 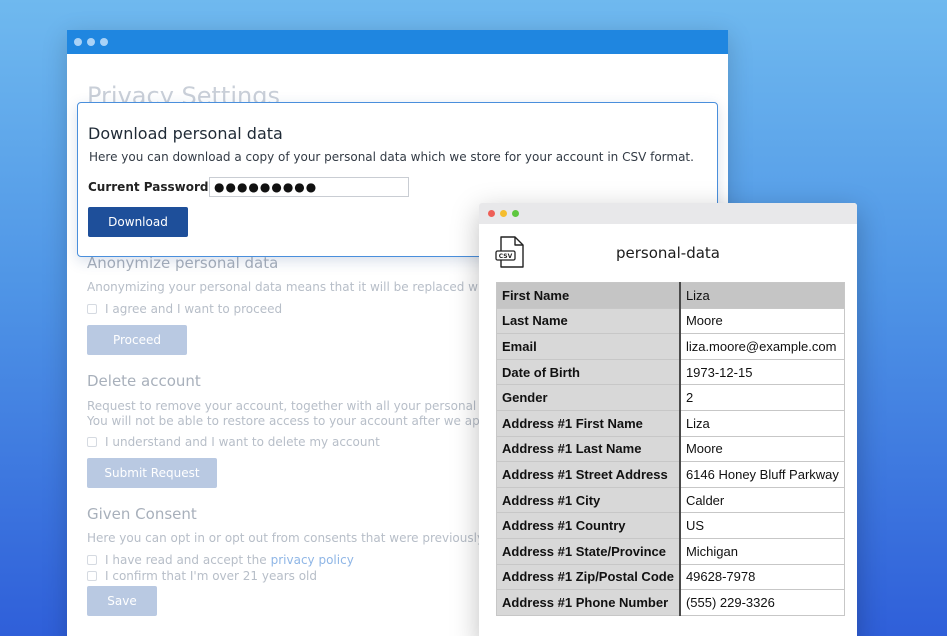 What do you see at coordinates (762, 474) in the screenshot?
I see `field-value-cell: 6146 Honey Bluff Parkway` at bounding box center [762, 474].